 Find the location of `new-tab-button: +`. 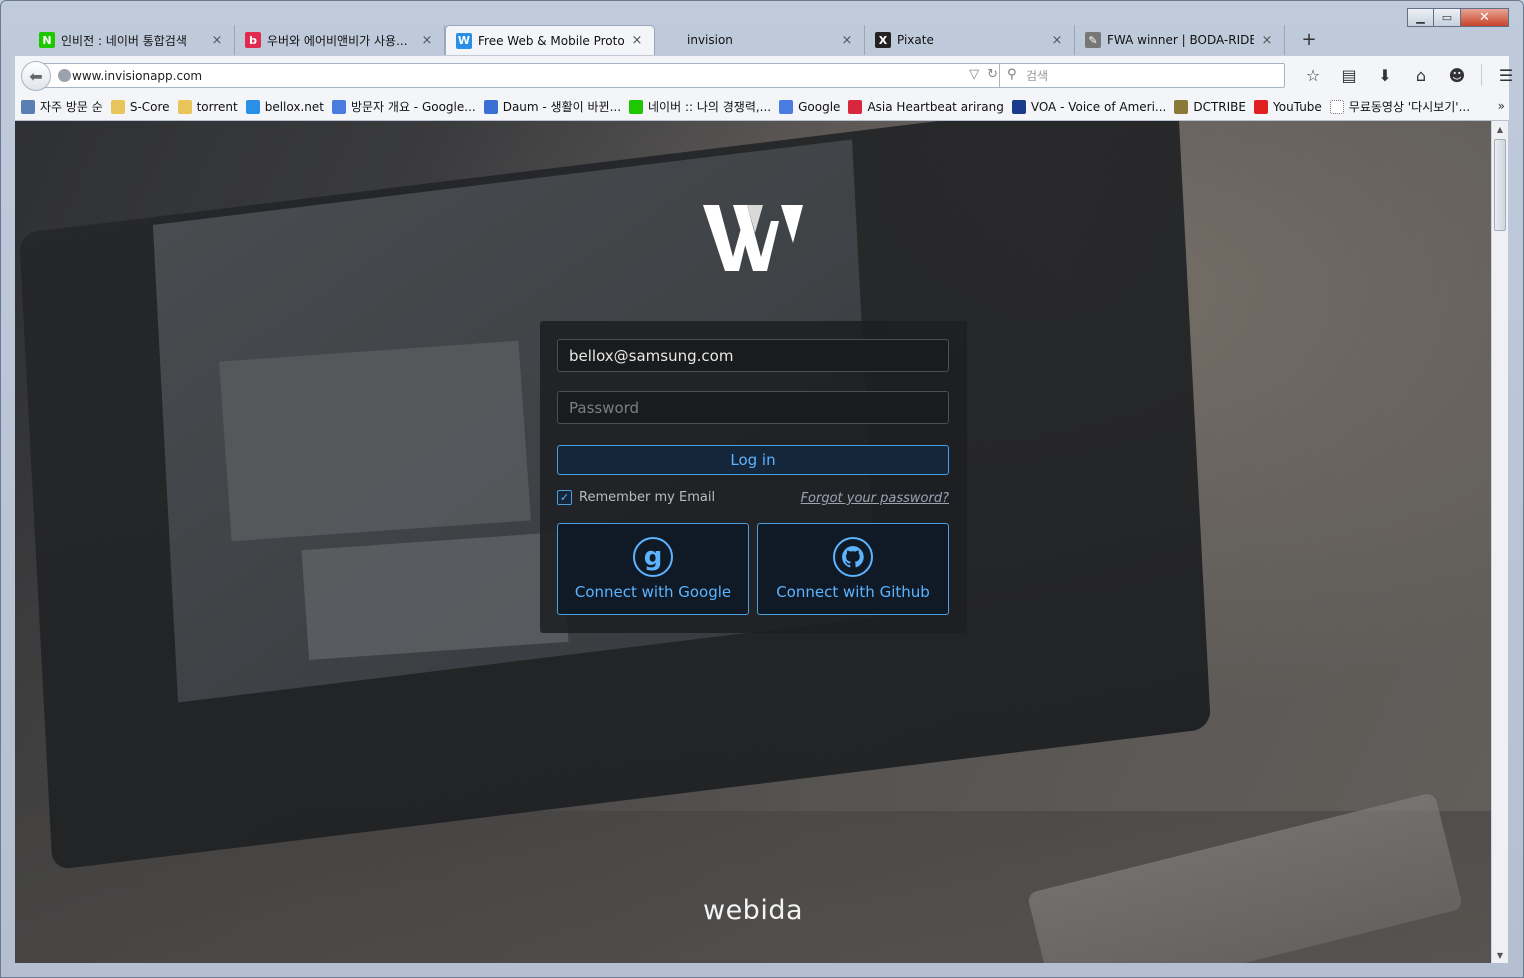

new-tab-button: + is located at coordinates (1309, 39).